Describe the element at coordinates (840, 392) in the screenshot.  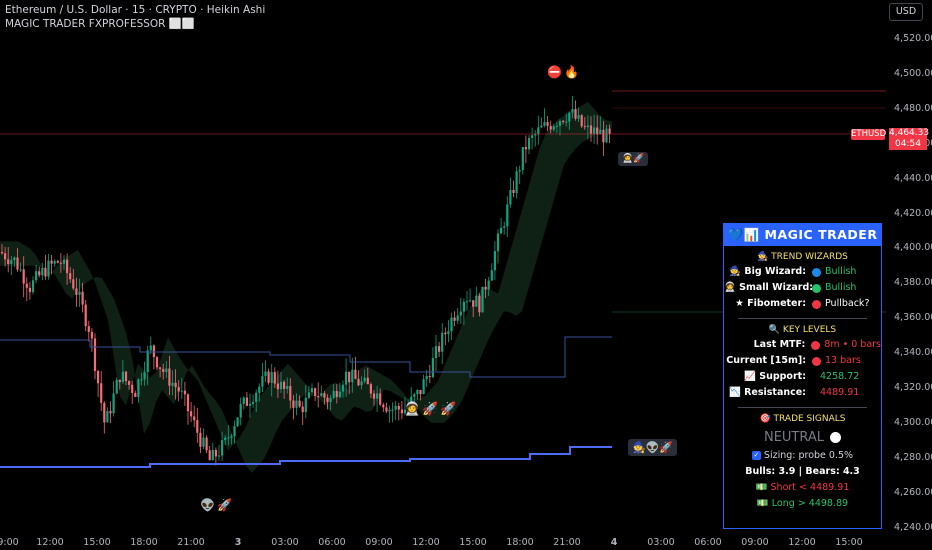
I see `row-value: 4489.91` at that location.